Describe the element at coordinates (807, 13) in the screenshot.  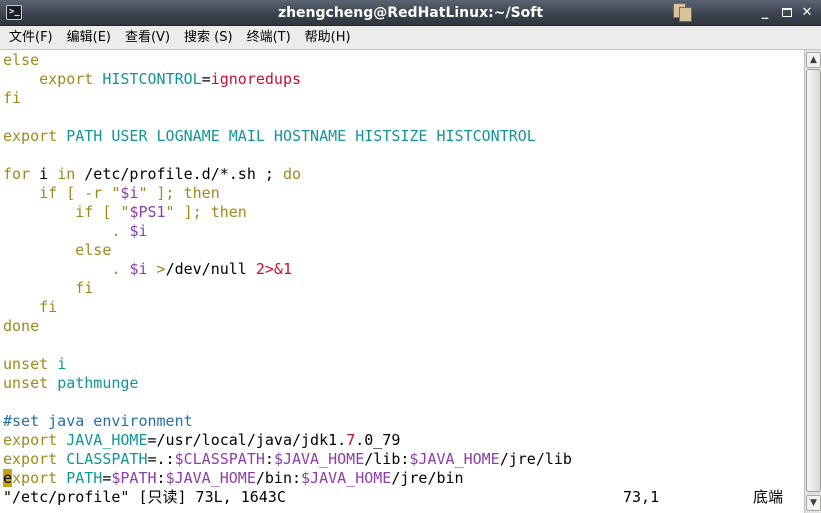
I see `close-button: ✕` at that location.